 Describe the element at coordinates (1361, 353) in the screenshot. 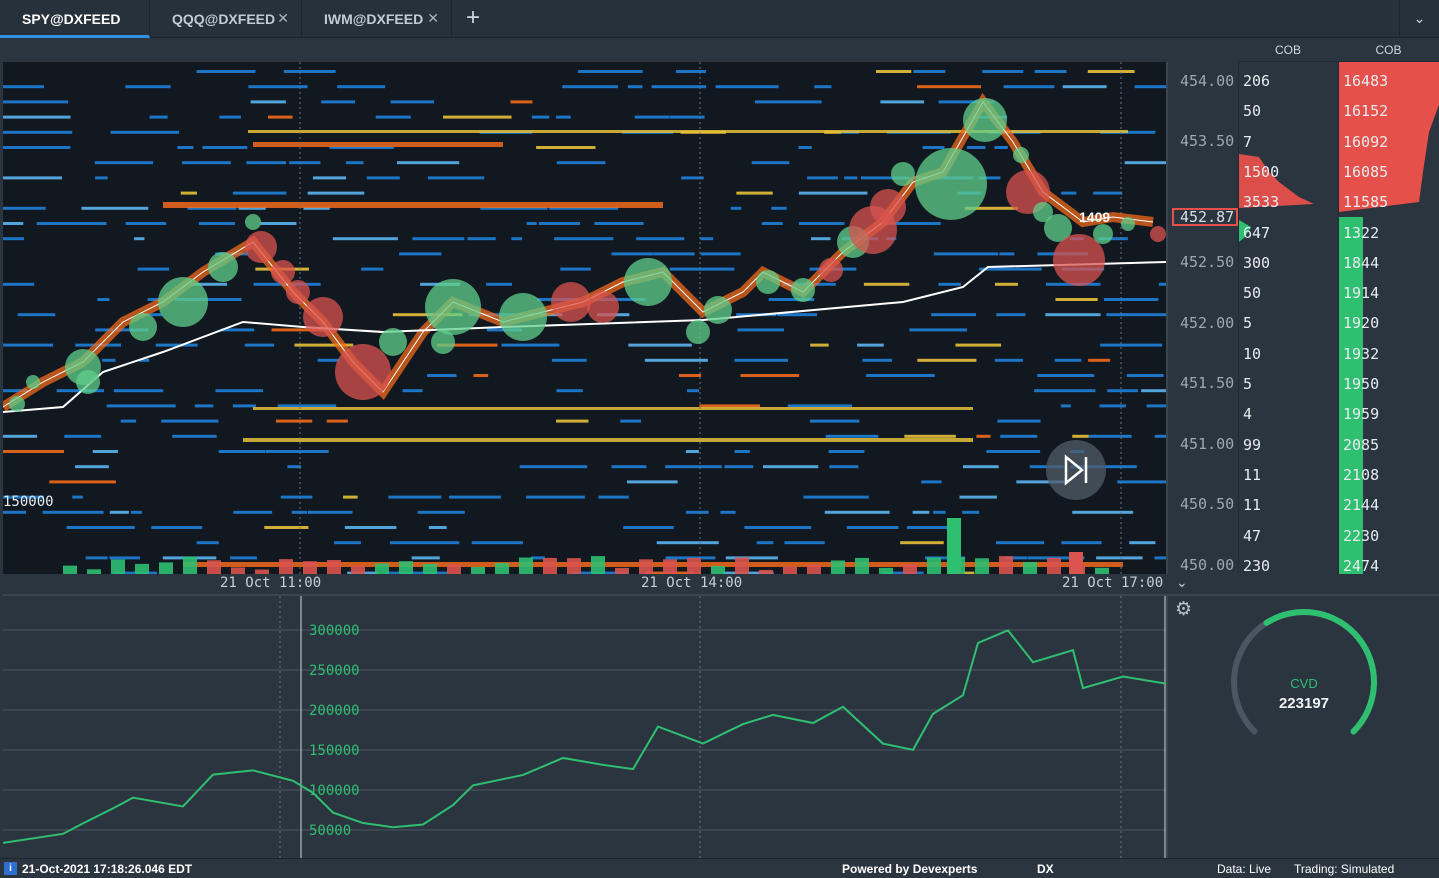

I see `cob-row: 1932` at that location.